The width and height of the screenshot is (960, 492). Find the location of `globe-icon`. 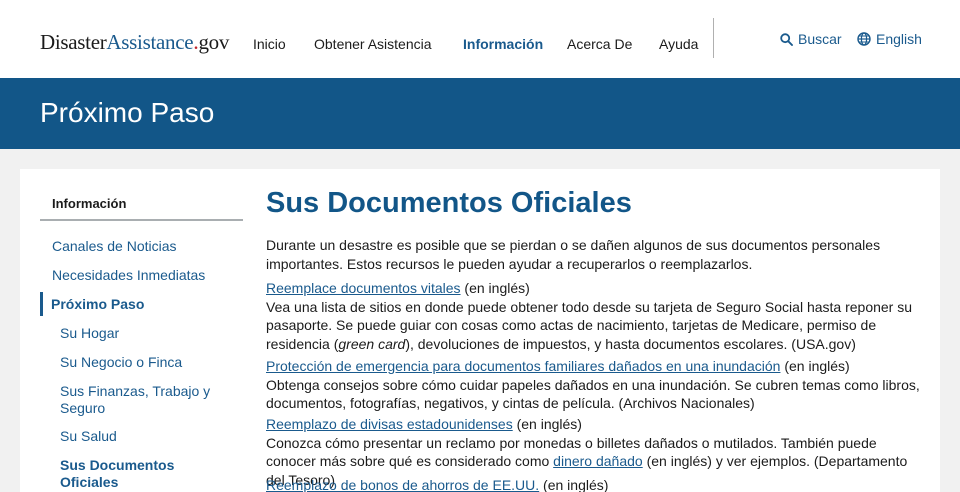

globe-icon is located at coordinates (864, 39).